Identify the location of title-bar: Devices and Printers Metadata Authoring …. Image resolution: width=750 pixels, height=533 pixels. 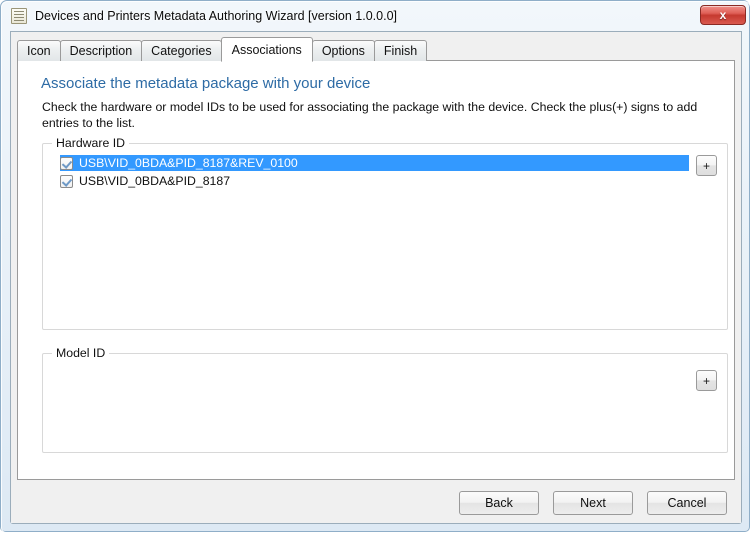
(376, 16).